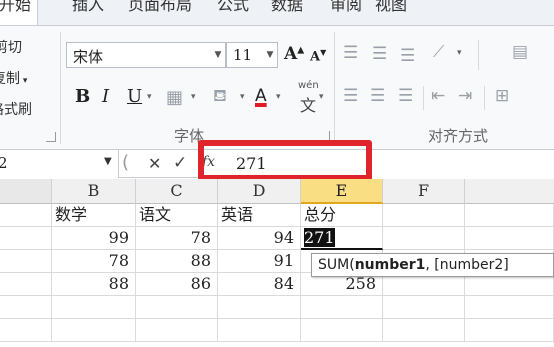 This screenshot has width=554, height=347. Describe the element at coordinates (4, 163) in the screenshot. I see `name-box-value: 2` at that location.